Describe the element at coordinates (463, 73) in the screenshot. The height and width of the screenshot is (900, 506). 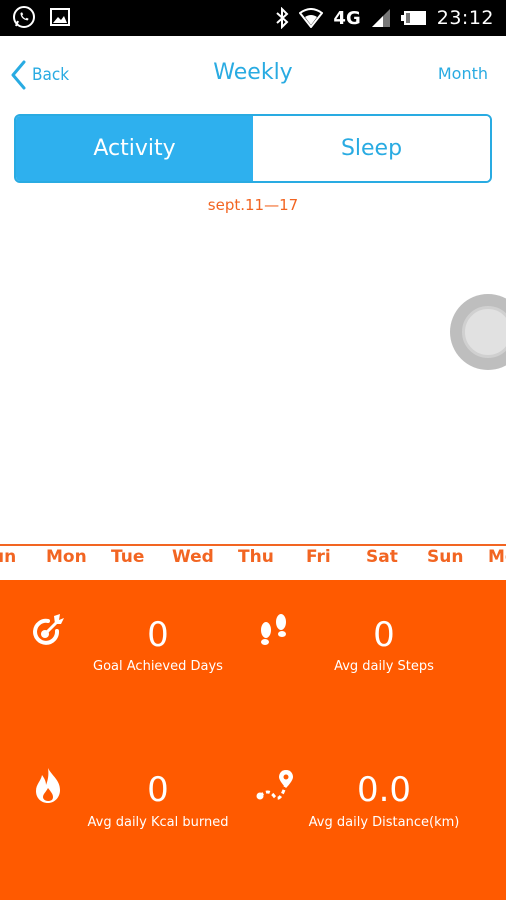
I see `month-button: Month` at that location.